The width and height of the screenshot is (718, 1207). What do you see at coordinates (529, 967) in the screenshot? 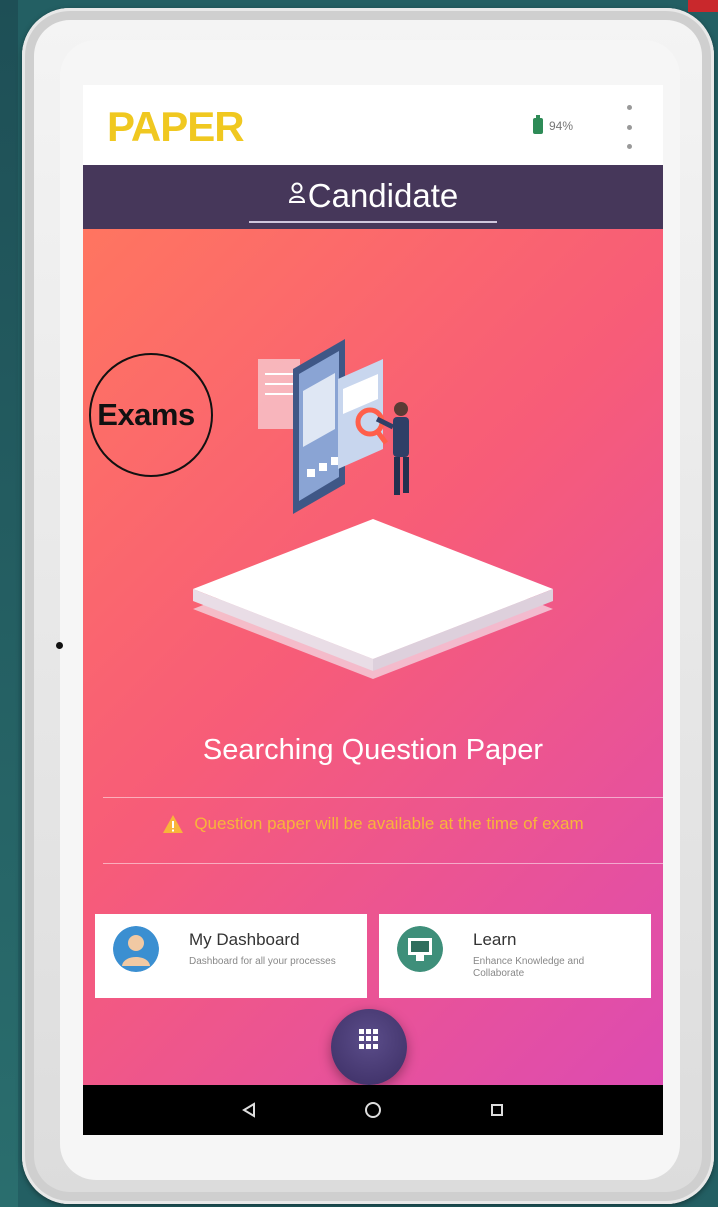
I see `card-description: Enhance Knowledge and Collaborate` at bounding box center [529, 967].